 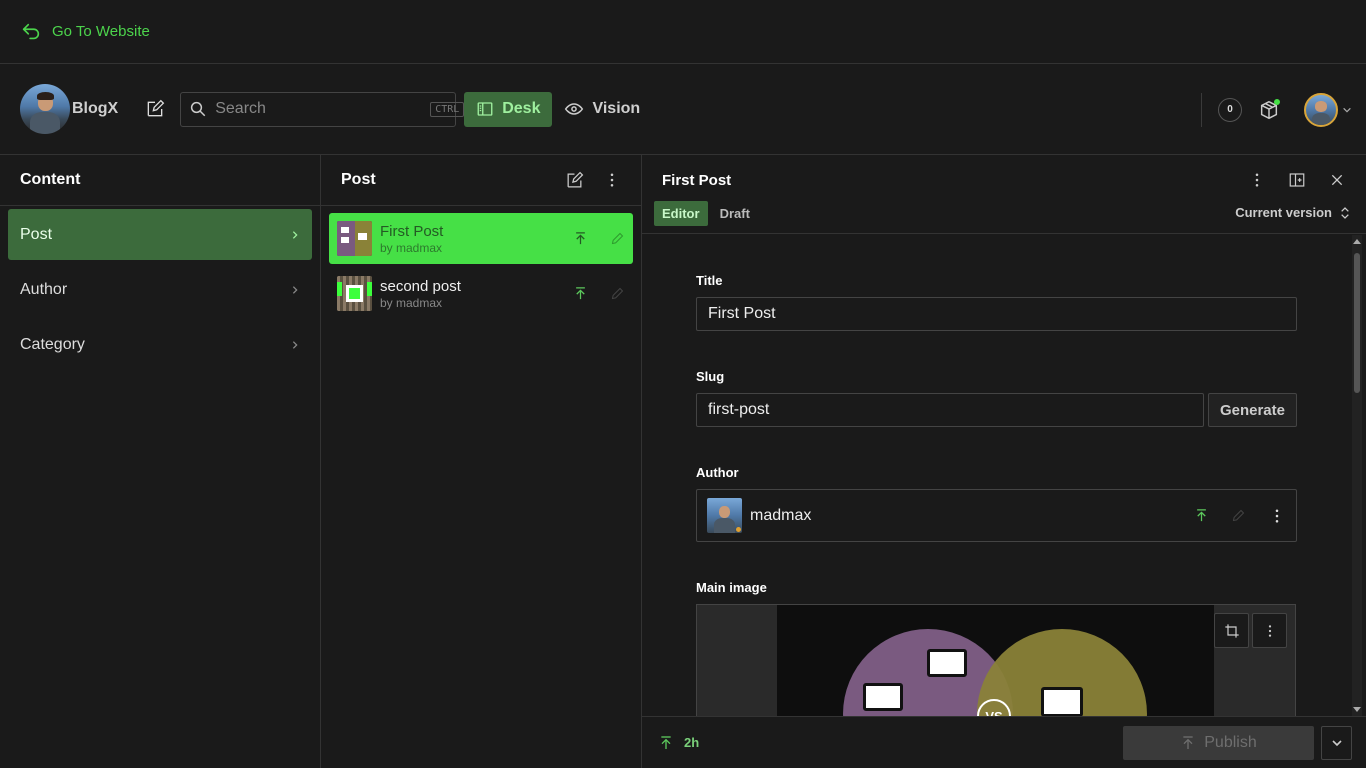 I want to click on publish-button: Publish, so click(x=1218, y=743).